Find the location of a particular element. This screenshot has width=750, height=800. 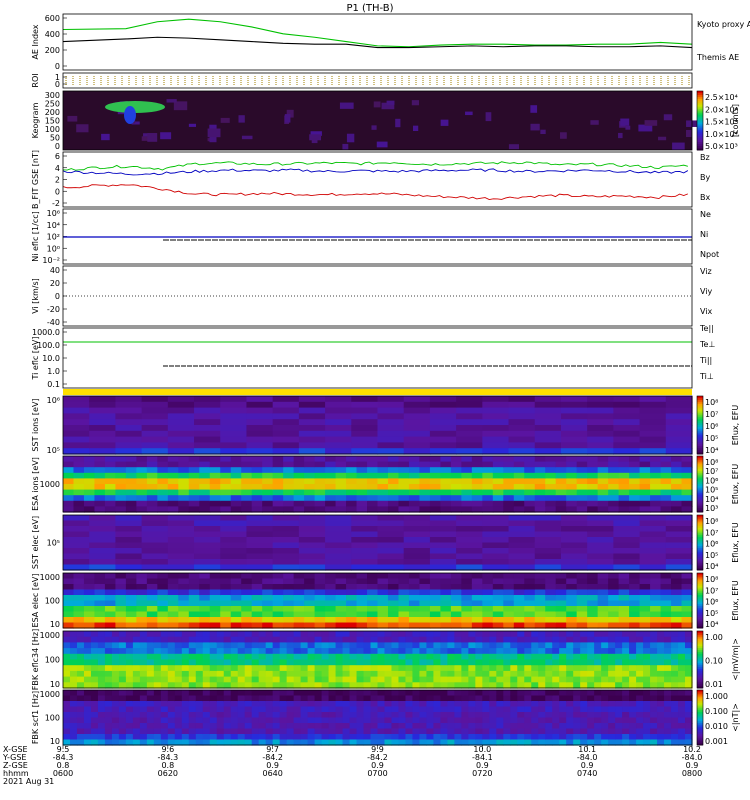

ti-ytick-label: 0.1 is located at coordinates (53, 384).